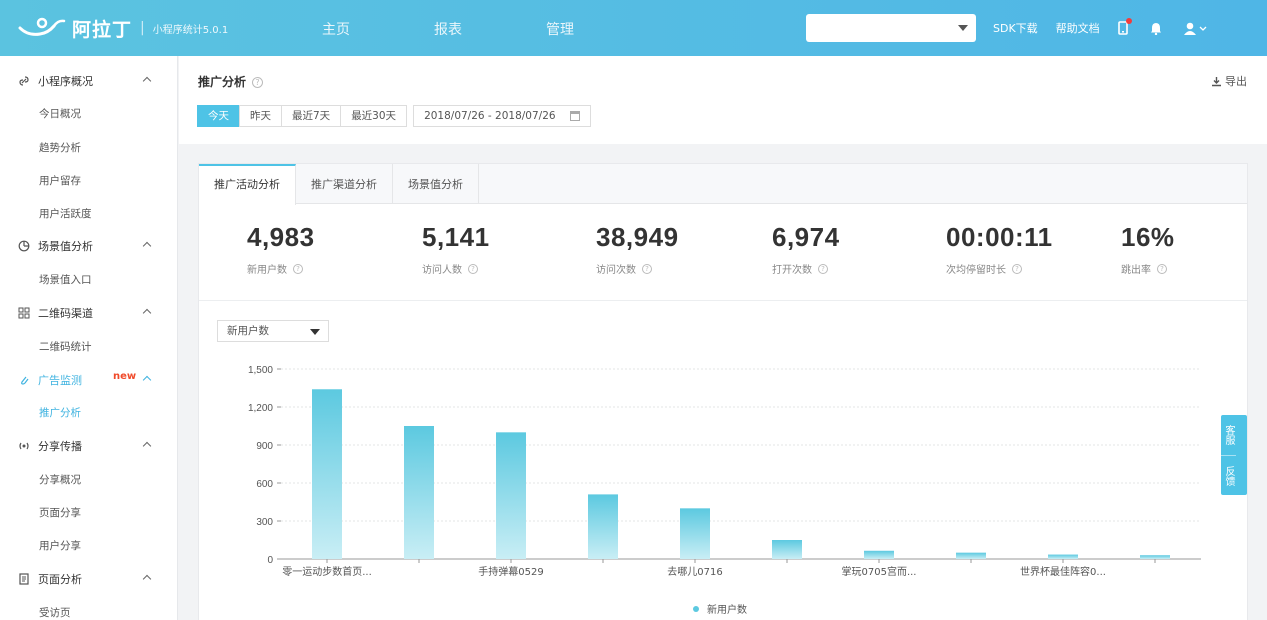 The height and width of the screenshot is (620, 1267). I want to click on series-select: 新用户数, so click(273, 331).